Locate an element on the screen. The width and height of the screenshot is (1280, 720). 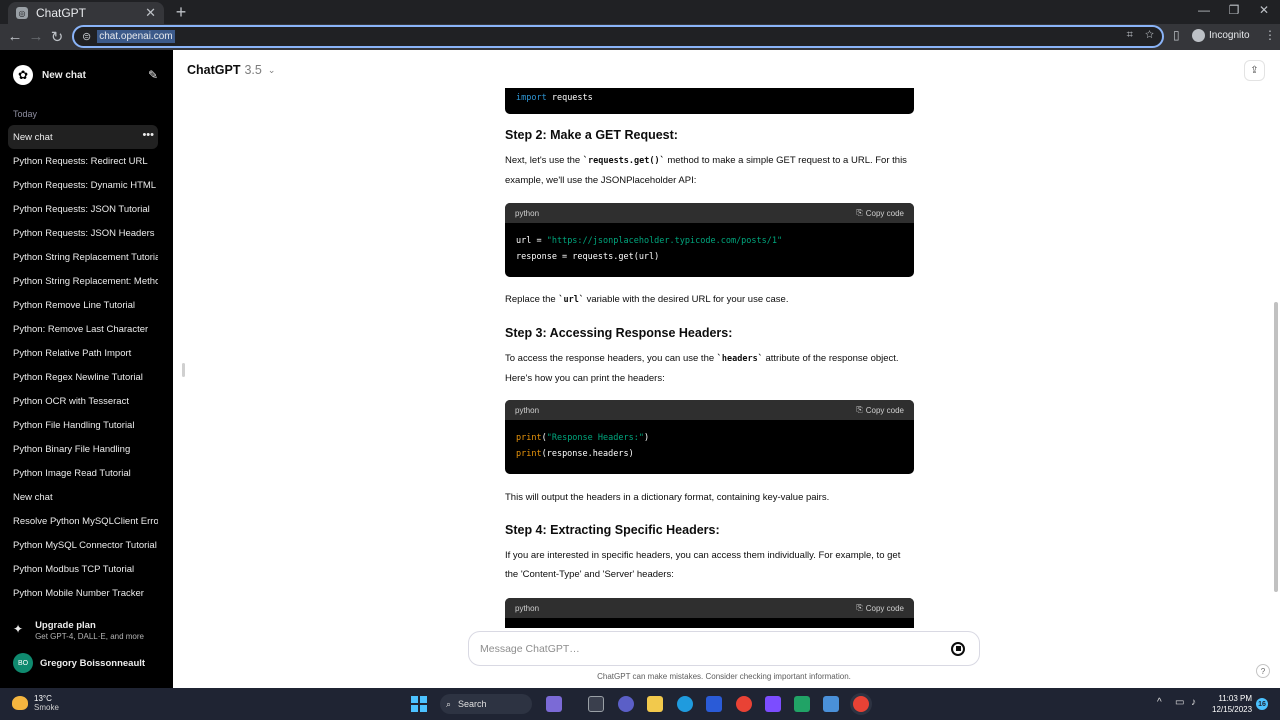
windows-start-icon is located at coordinates (419, 704).